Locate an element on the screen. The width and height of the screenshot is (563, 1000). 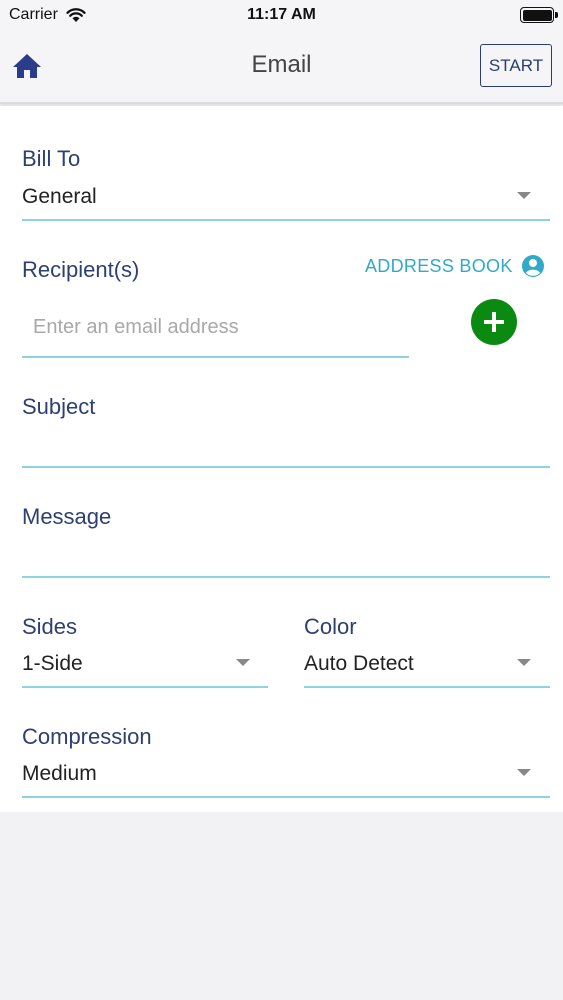
nav-bar: Email START is located at coordinates (281, 67).